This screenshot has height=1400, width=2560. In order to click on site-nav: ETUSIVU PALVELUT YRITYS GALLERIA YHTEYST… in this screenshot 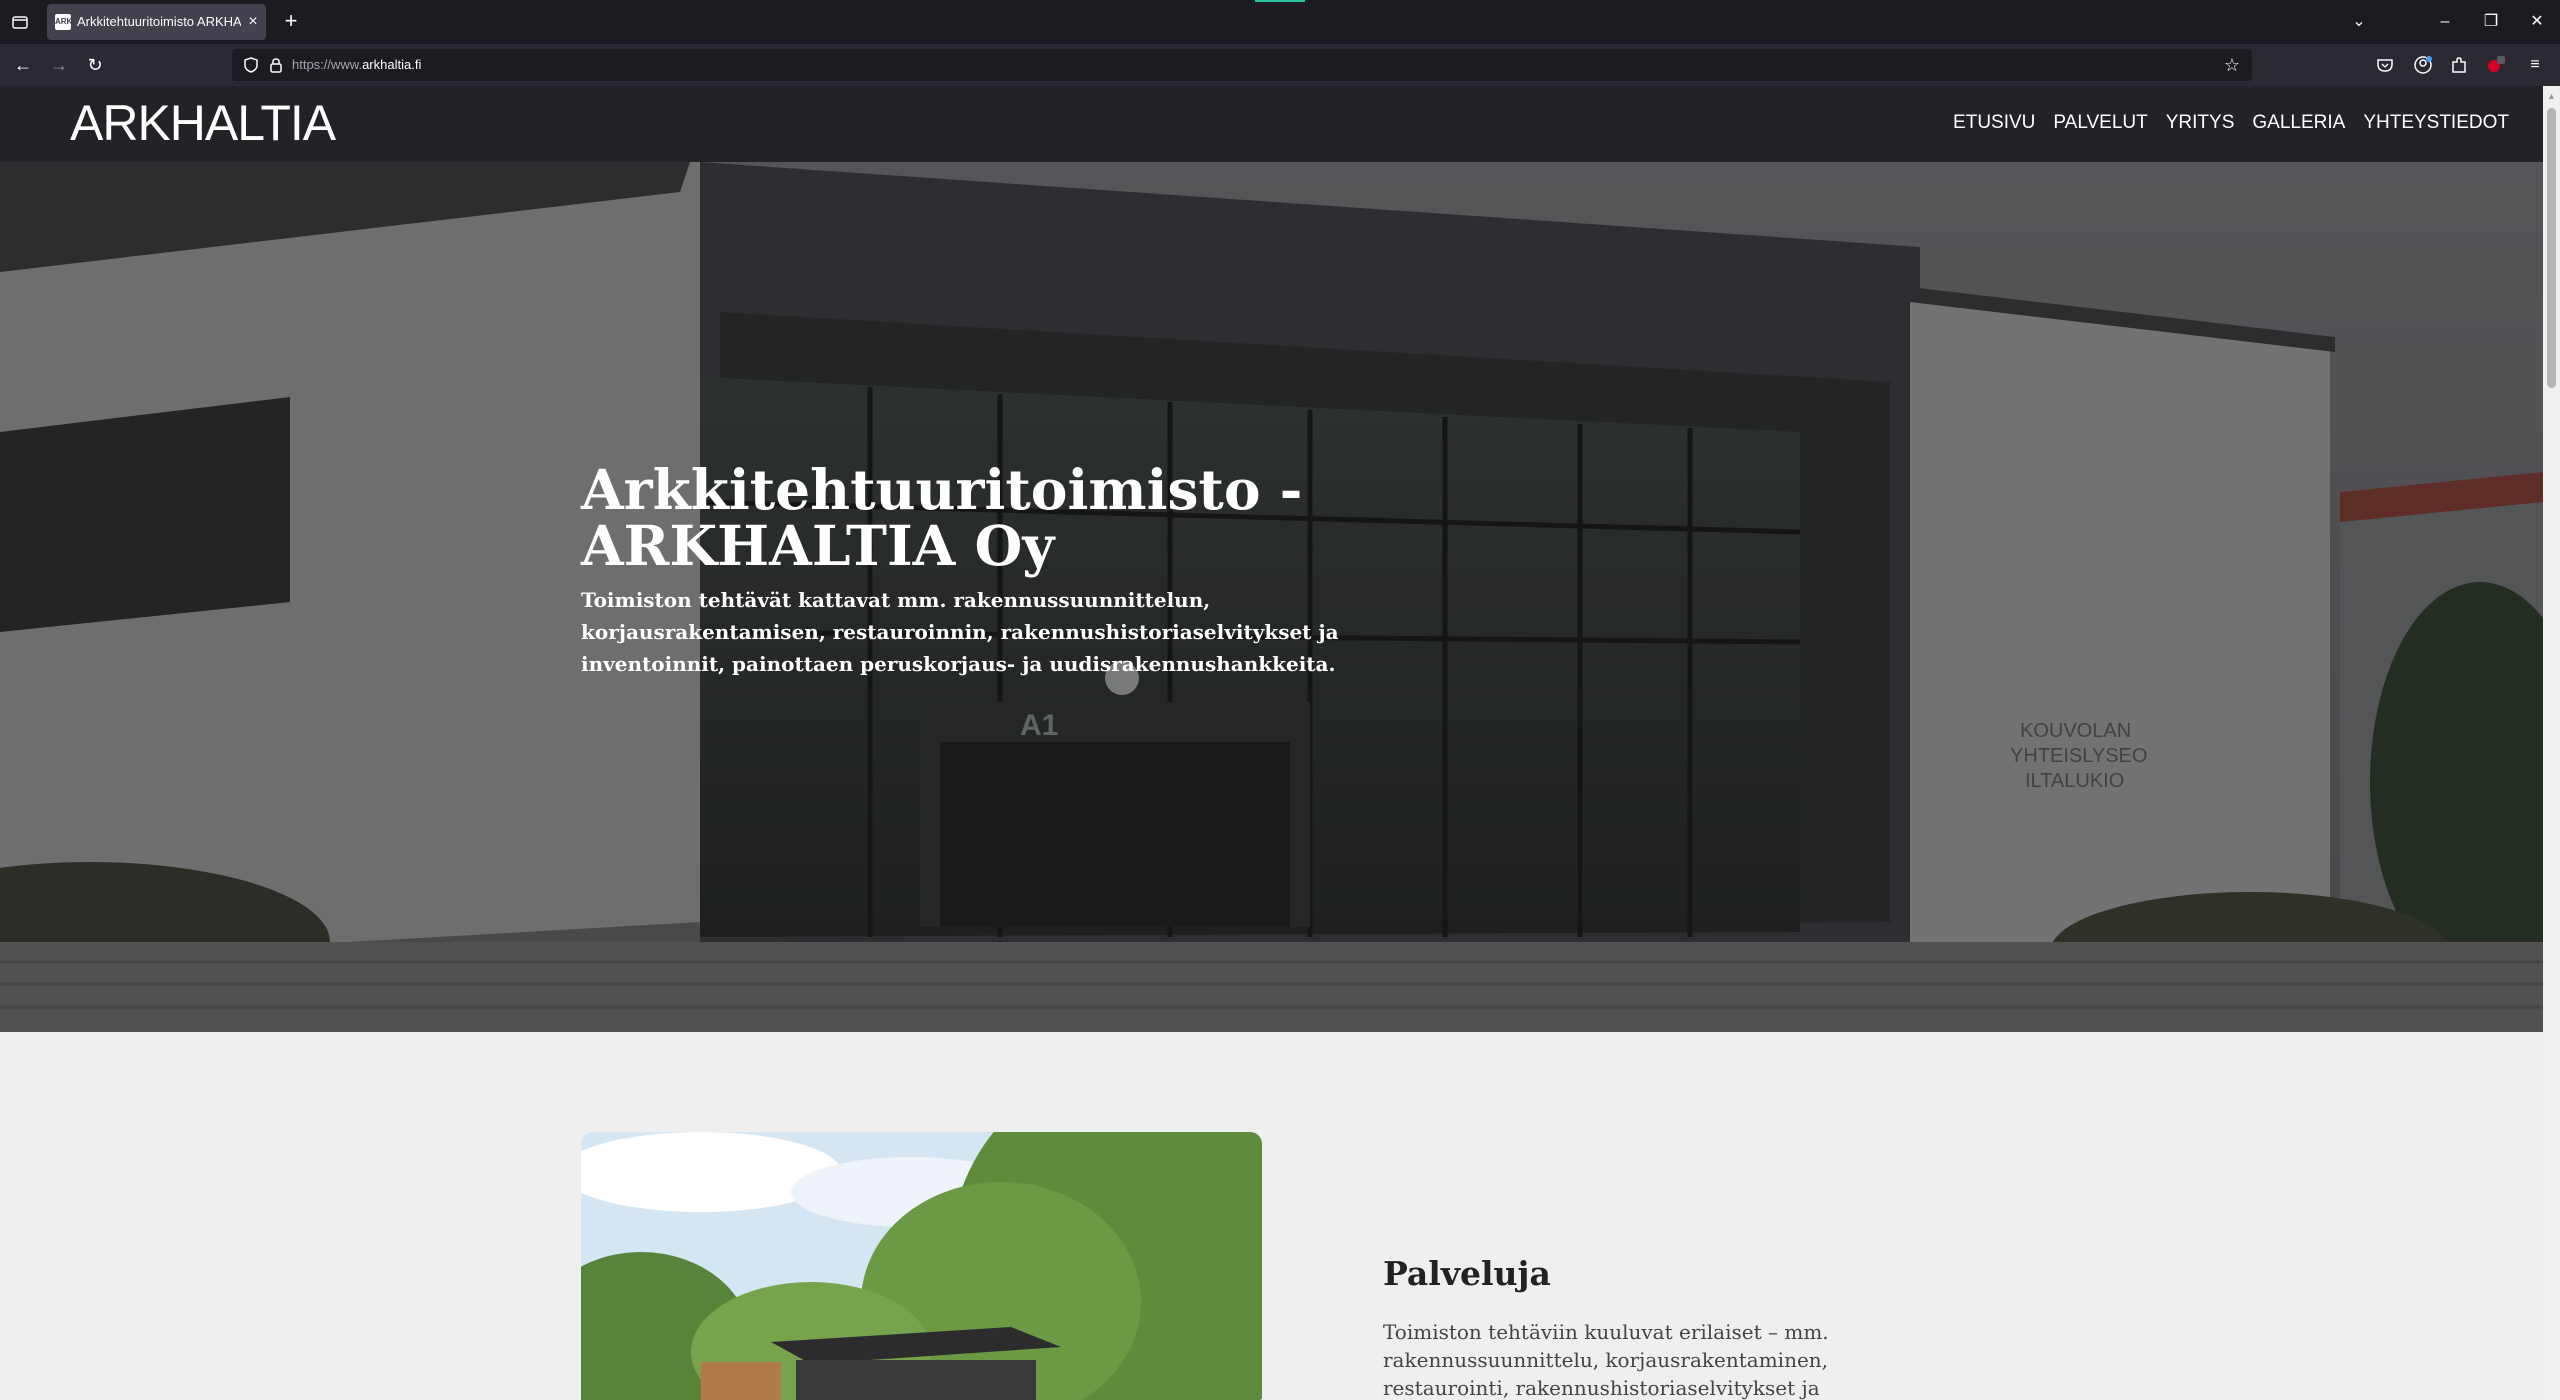, I will do `click(2231, 123)`.